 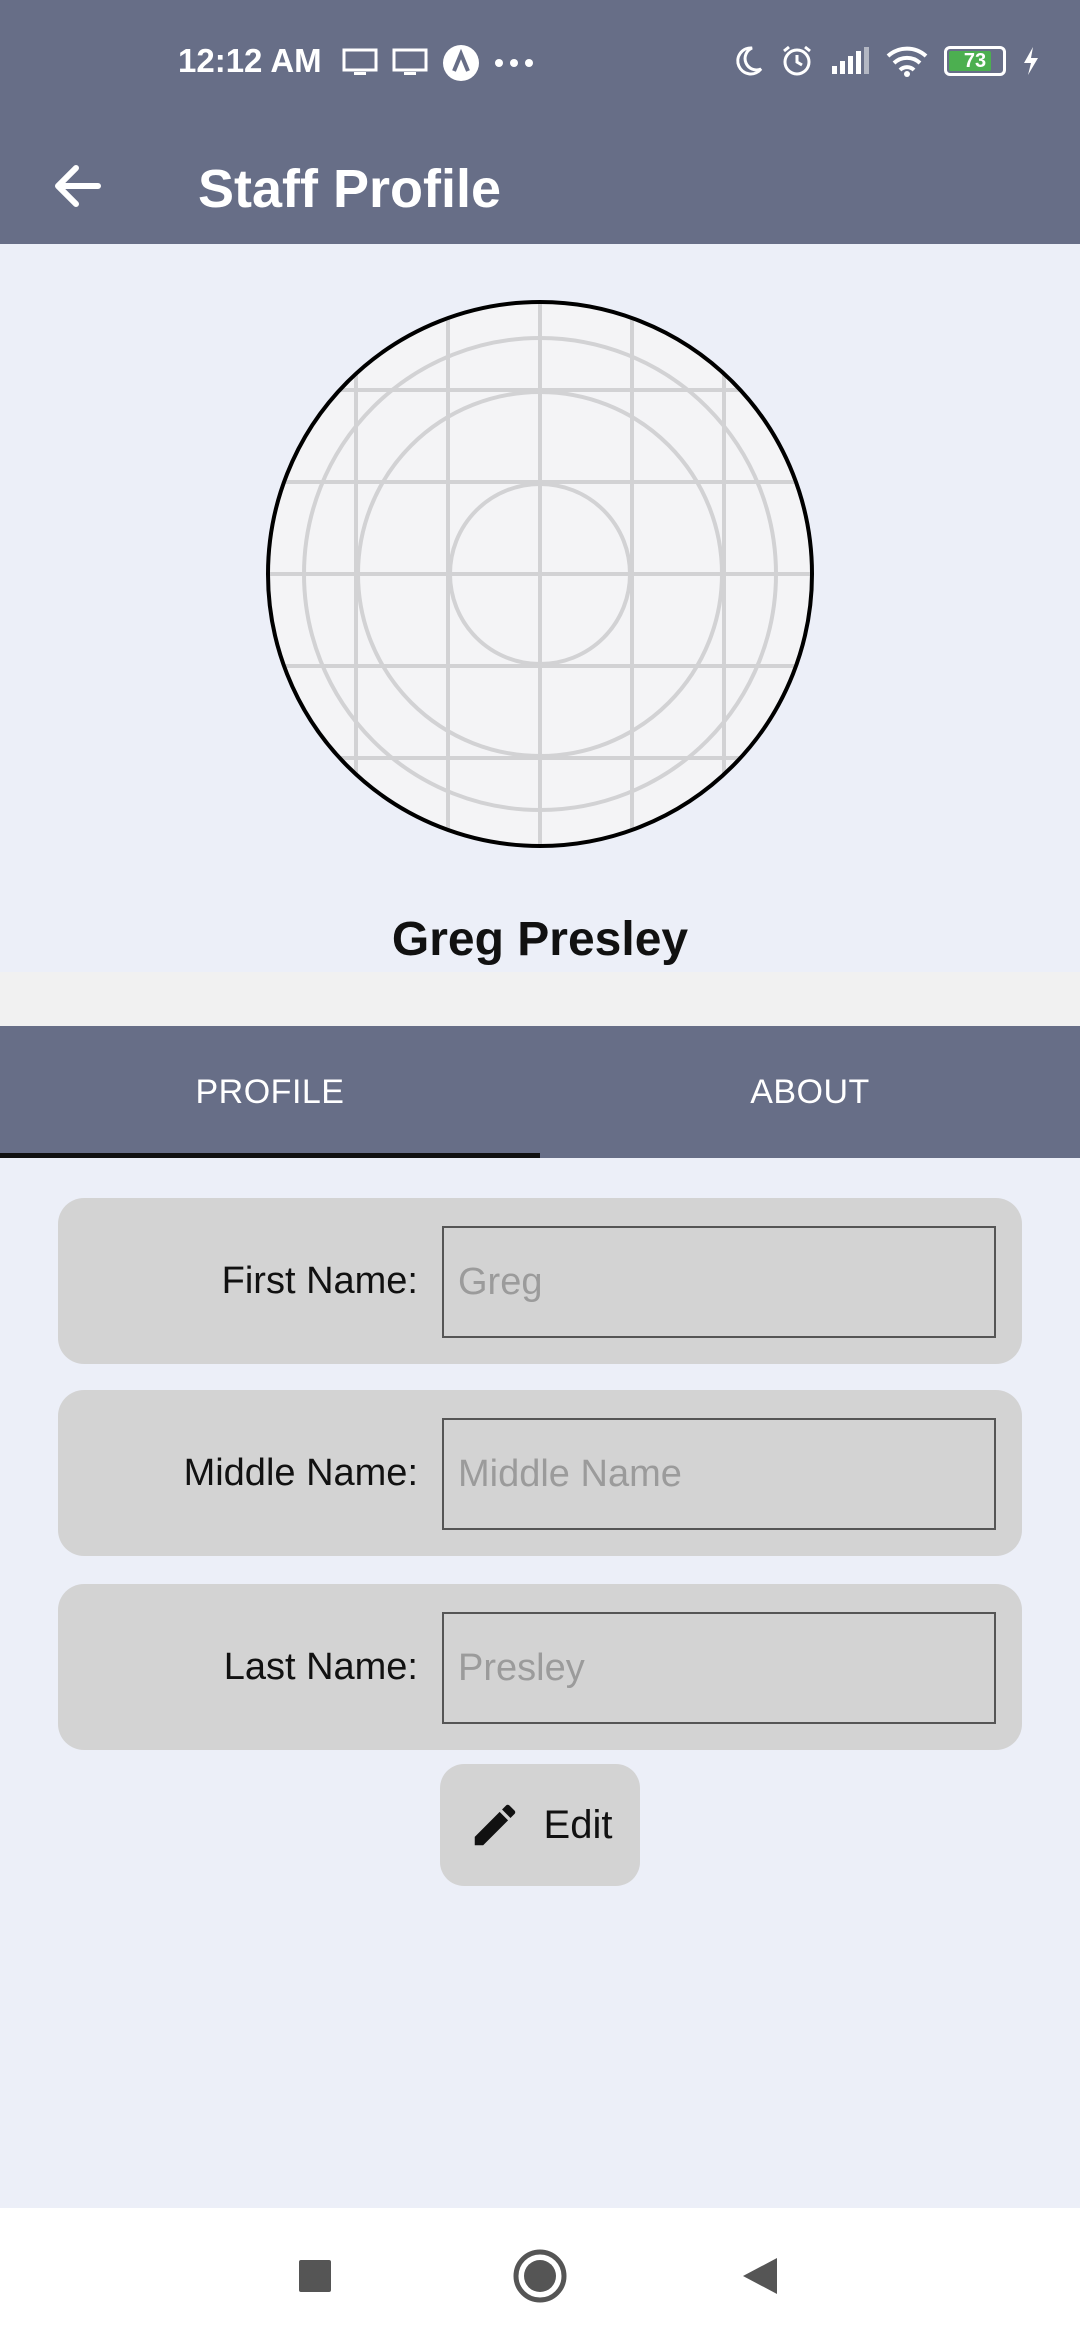 I want to click on first-name-input, so click(x=719, y=1282).